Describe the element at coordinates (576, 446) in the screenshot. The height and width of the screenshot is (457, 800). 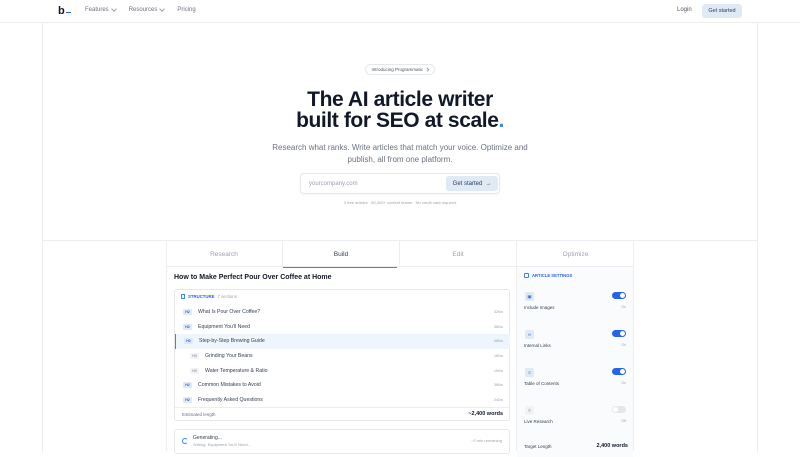
I see `target-length-row: Target Length 2,400 words` at that location.